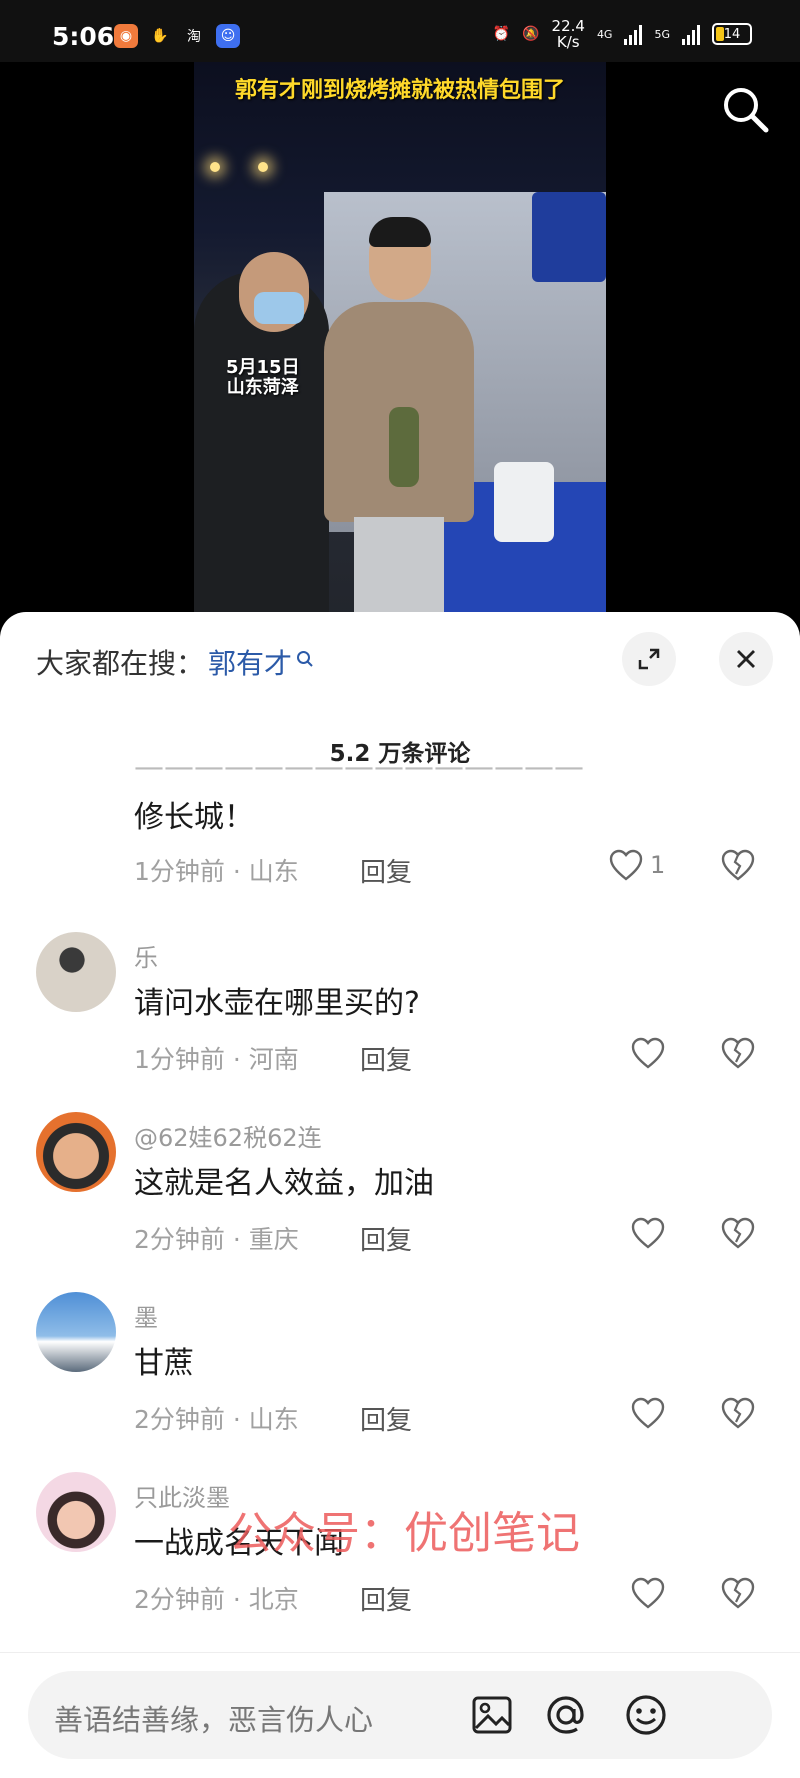 The width and height of the screenshot is (800, 1778). Describe the element at coordinates (216, 871) in the screenshot. I see `comment-meta: 1分钟前 · 山东` at that location.